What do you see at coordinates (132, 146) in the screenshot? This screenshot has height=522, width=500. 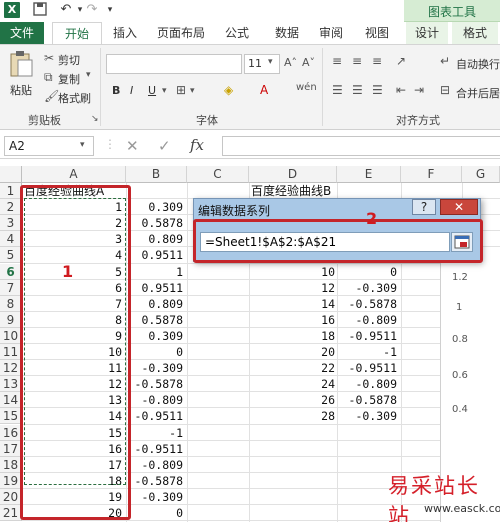 I see `cancel-formula-icon: ✕` at bounding box center [132, 146].